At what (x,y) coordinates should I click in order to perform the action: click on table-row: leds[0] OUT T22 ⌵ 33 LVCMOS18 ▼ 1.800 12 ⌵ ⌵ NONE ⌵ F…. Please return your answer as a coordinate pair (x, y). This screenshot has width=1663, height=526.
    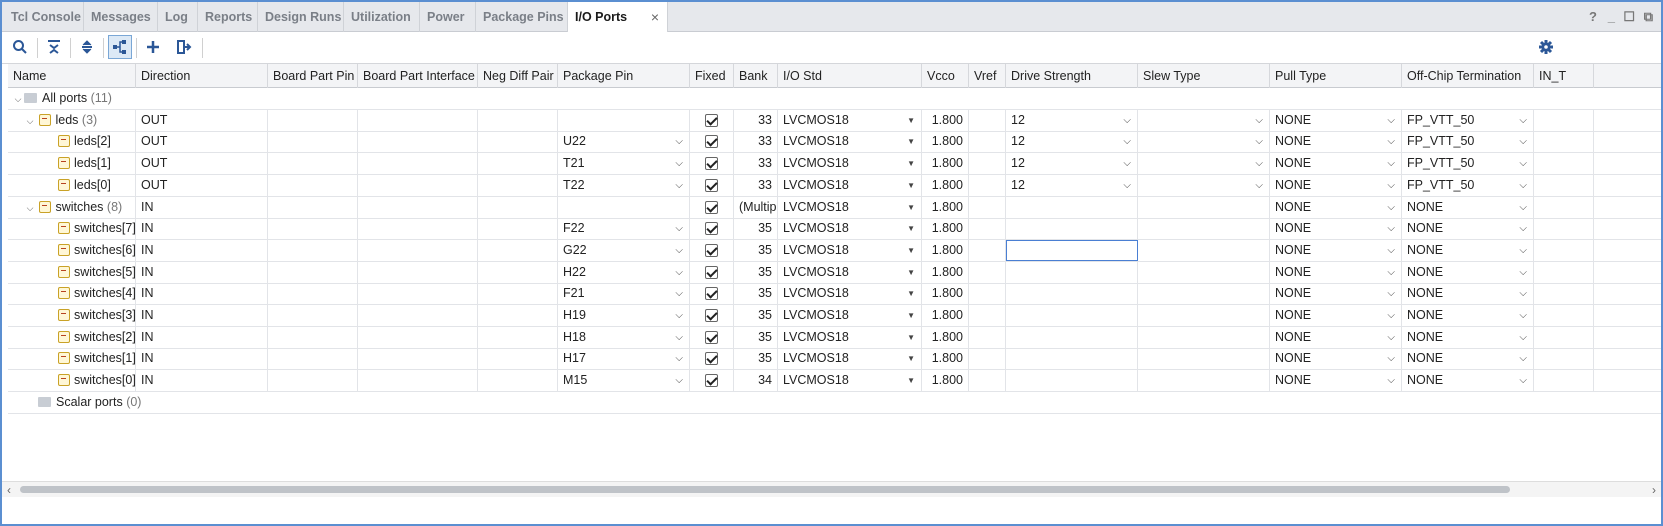
    Looking at the image, I should click on (834, 185).